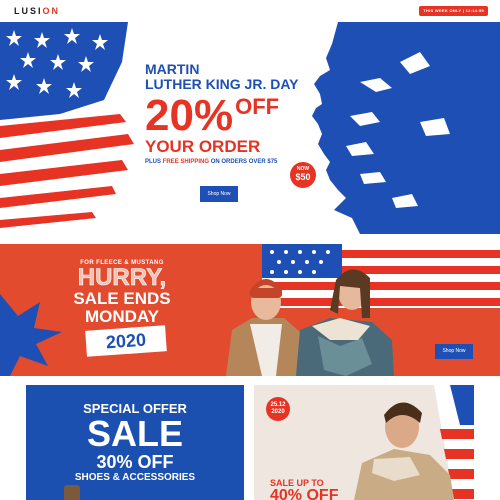 This screenshot has width=500, height=500. I want to click on hero-shop-now-button: Shop Now, so click(219, 194).